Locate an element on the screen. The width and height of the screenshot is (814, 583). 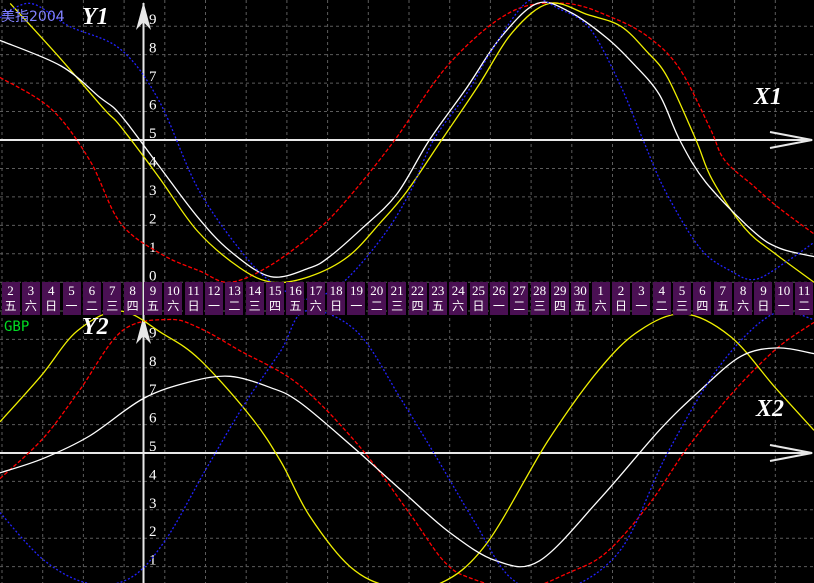
date-cell: 9日 is located at coordinates (763, 298).